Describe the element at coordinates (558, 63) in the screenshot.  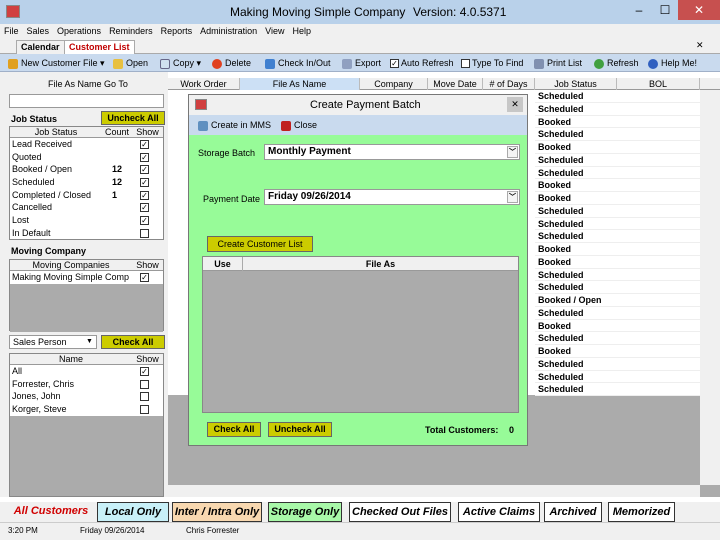
I see `print-list-button: Print List` at that location.